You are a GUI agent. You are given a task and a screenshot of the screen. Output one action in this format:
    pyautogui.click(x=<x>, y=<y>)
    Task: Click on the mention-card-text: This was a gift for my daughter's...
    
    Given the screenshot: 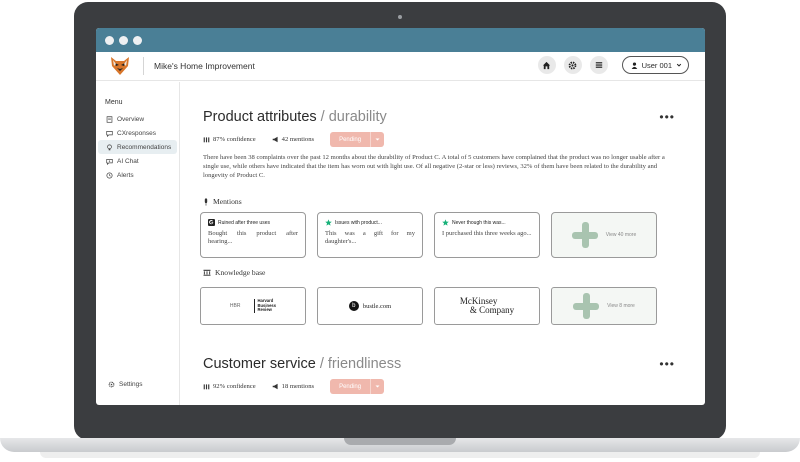 What is the action you would take?
    pyautogui.click(x=370, y=237)
    